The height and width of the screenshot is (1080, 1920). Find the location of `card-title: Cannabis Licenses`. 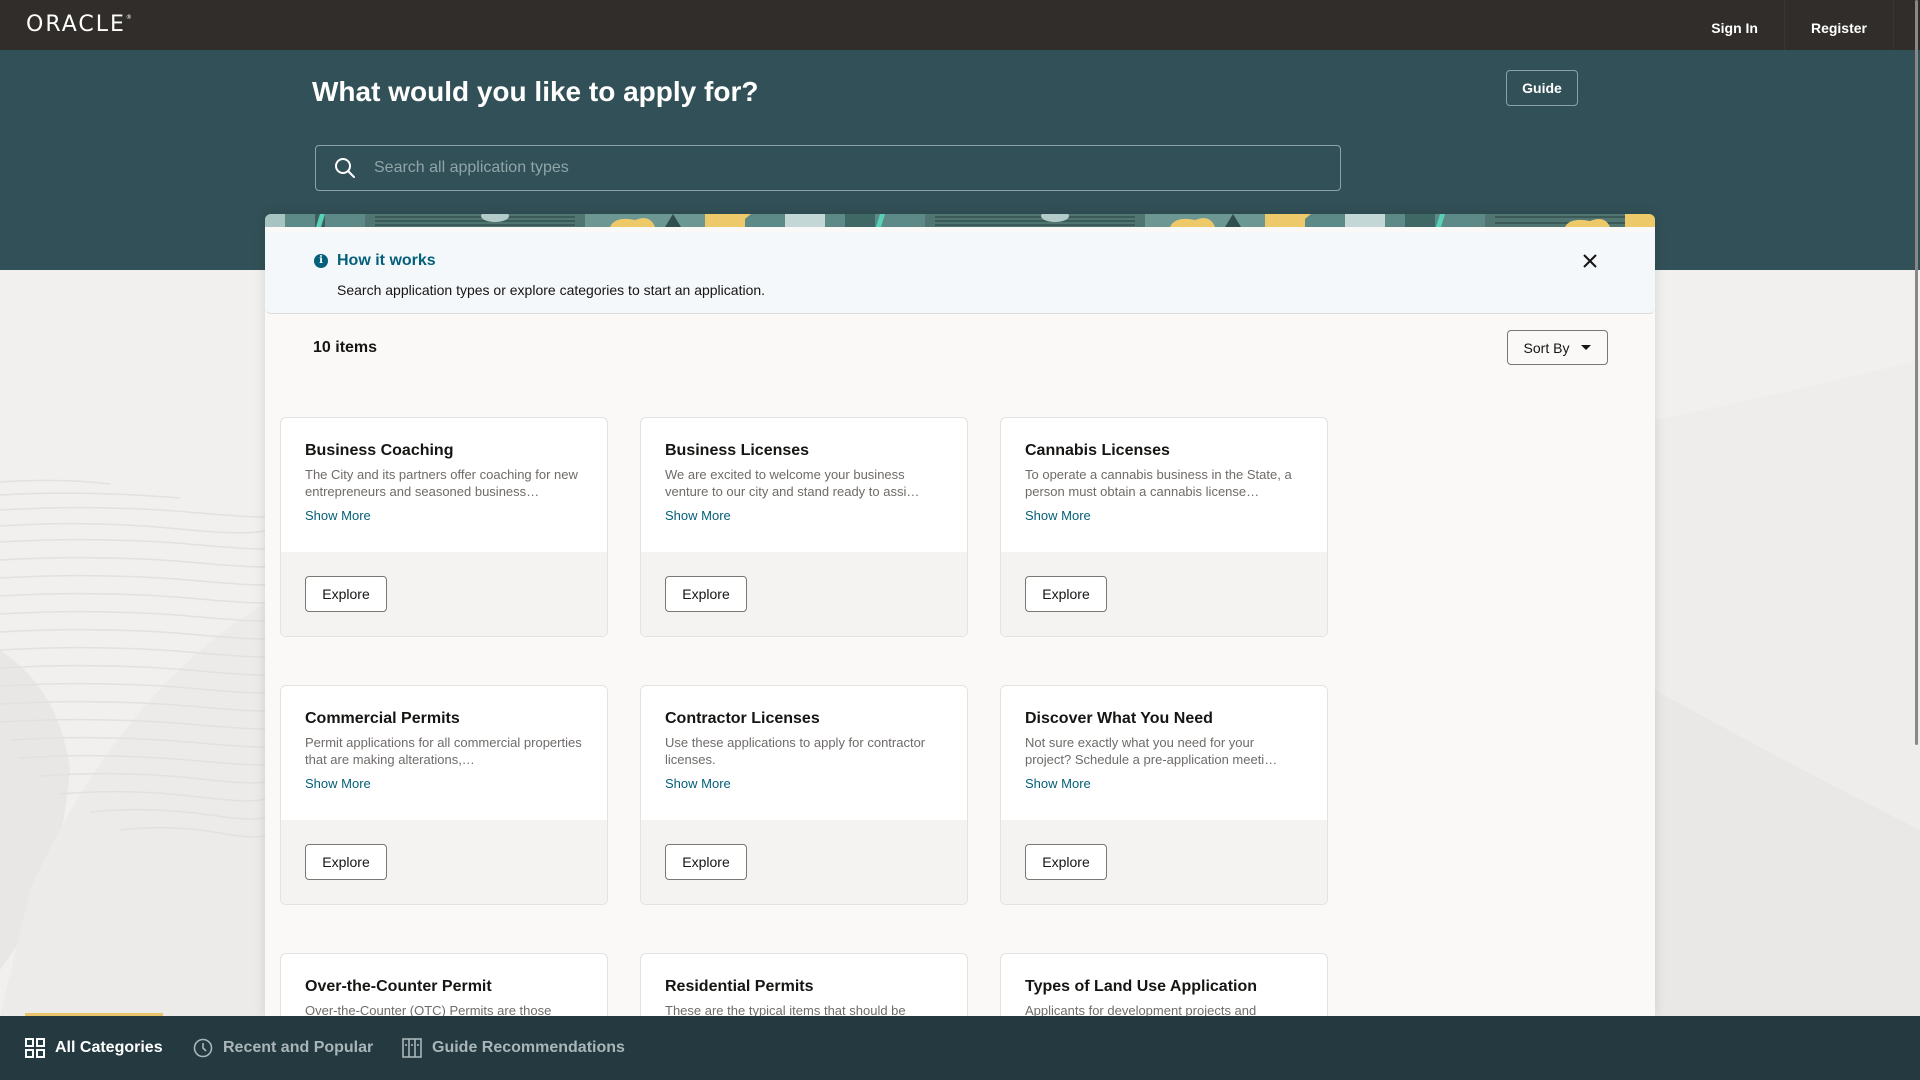

card-title: Cannabis Licenses is located at coordinates (1097, 450).